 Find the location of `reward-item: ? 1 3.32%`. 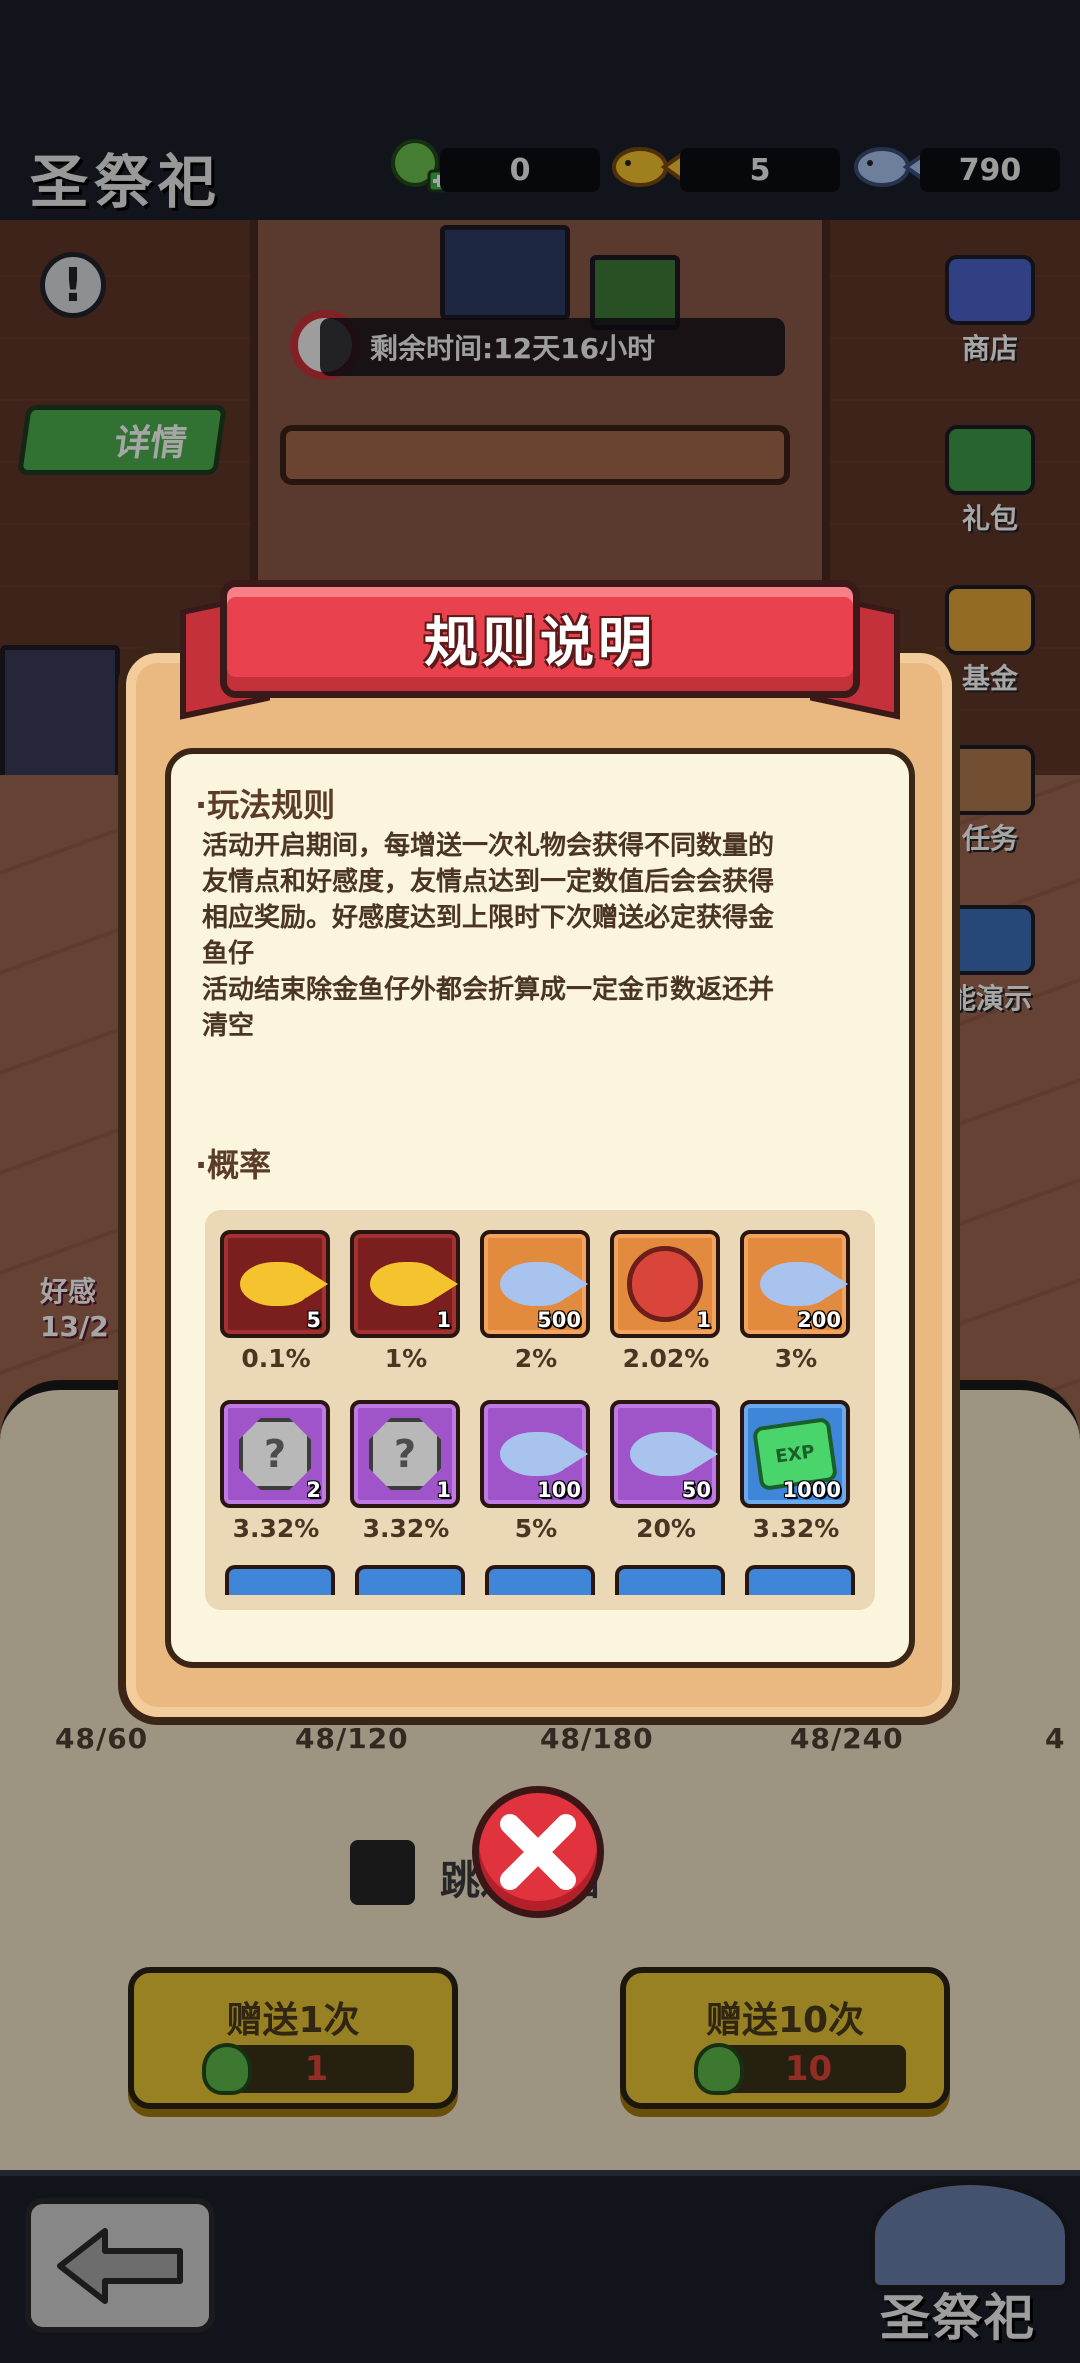

reward-item: ? 1 3.32% is located at coordinates (406, 1471).